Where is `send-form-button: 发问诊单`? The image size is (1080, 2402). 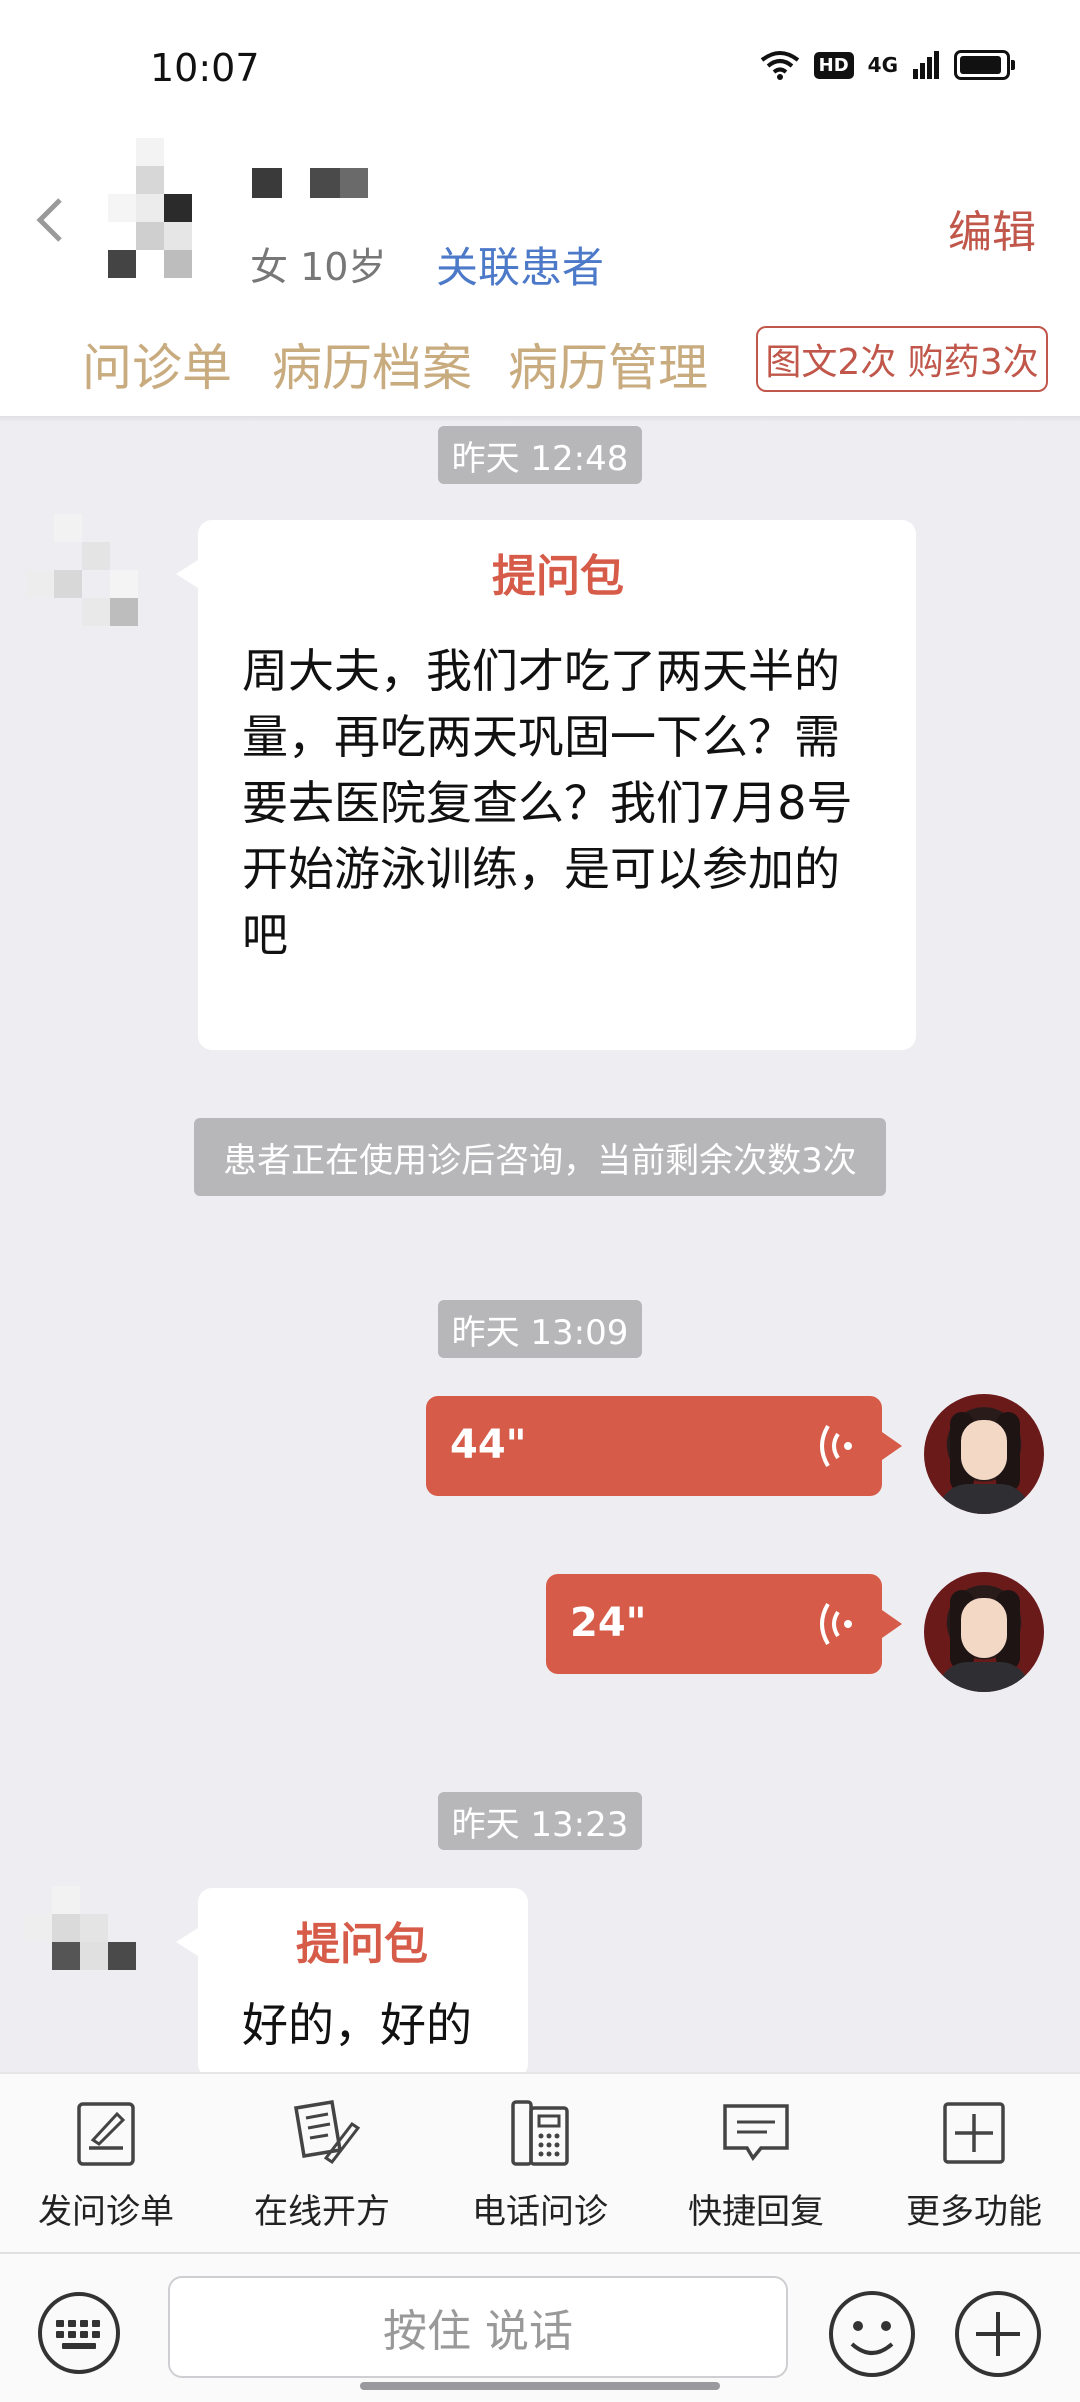 send-form-button: 发问诊单 is located at coordinates (106, 2165).